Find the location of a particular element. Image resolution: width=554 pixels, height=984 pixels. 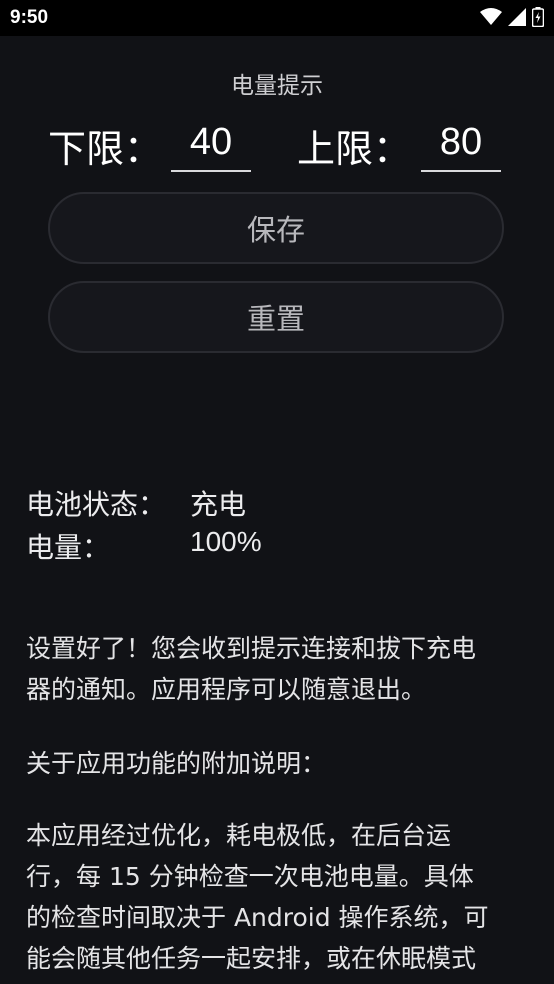

notes-heading: 关于应用功能的附加说明： is located at coordinates (176, 763).